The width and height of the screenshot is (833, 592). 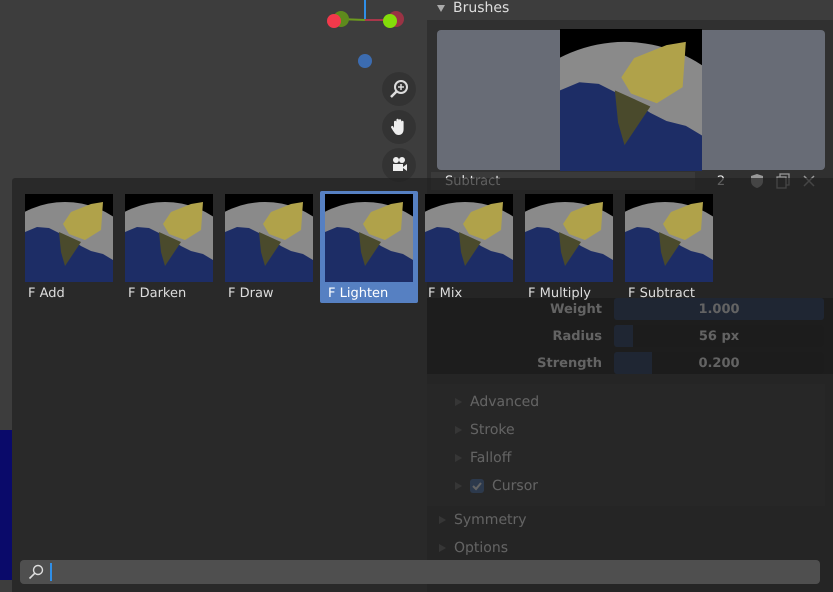 What do you see at coordinates (576, 336) in the screenshot?
I see `slider-label: Radius` at bounding box center [576, 336].